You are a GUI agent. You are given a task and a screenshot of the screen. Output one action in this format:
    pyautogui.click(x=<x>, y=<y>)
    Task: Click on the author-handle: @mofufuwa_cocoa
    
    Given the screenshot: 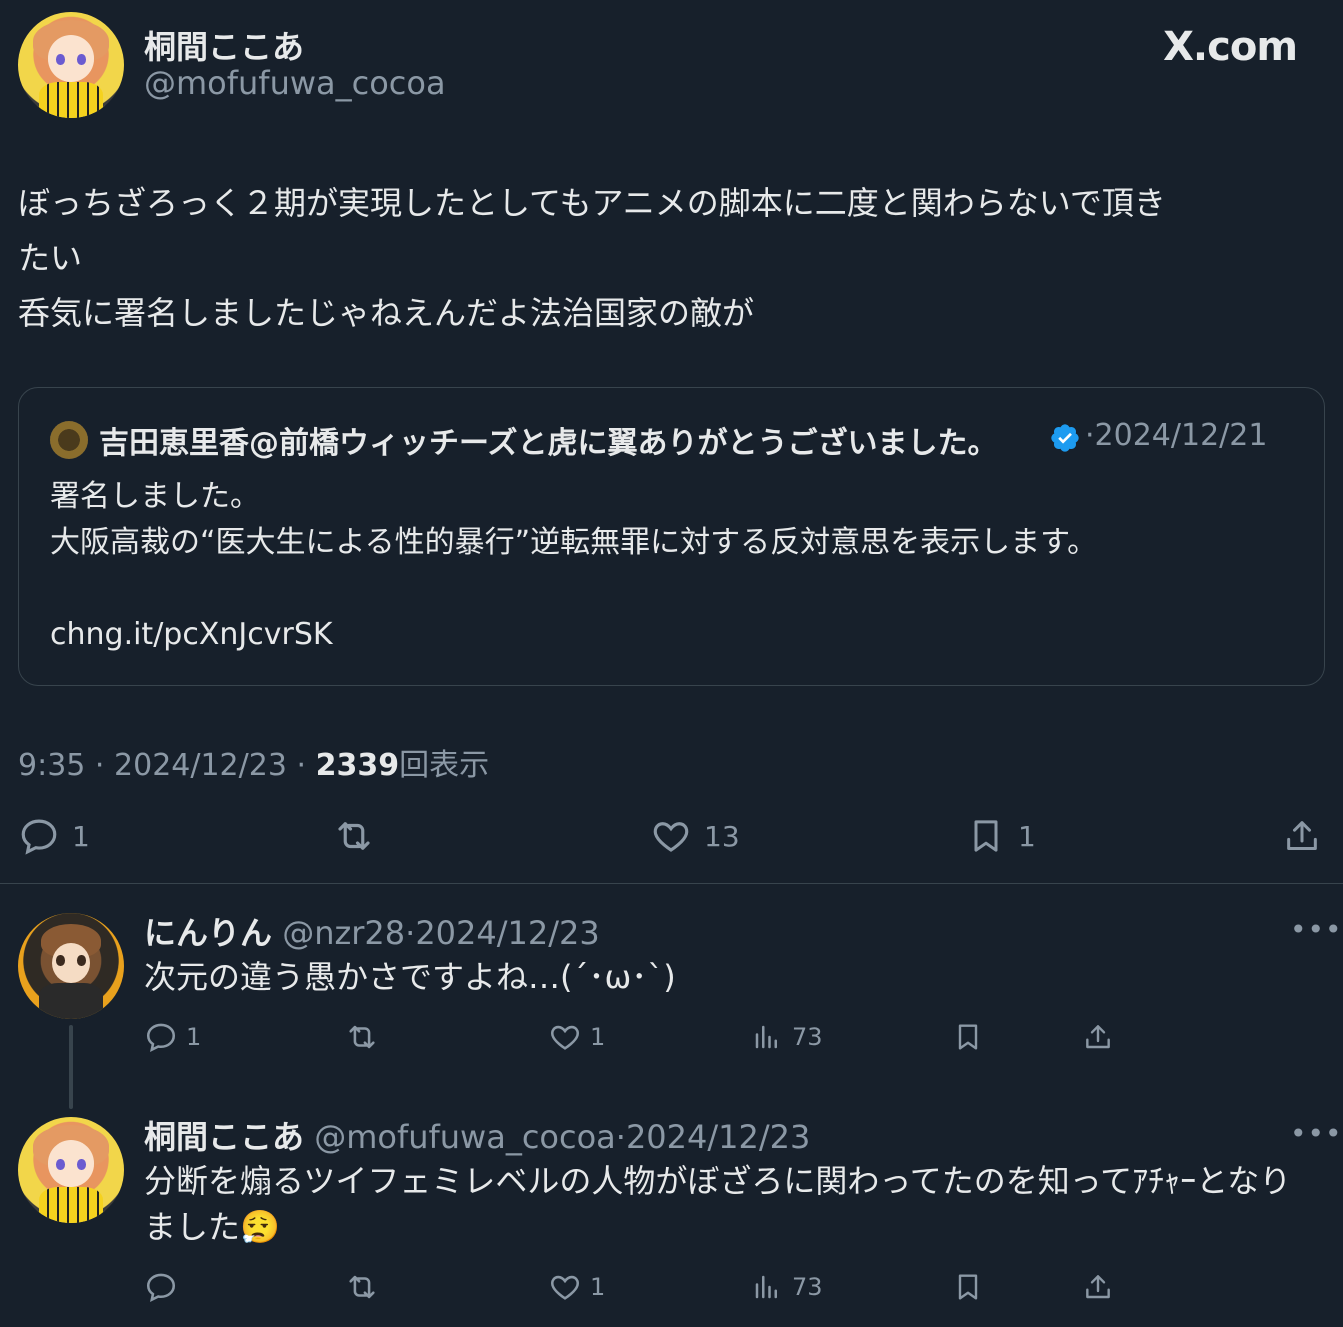 What is the action you would take?
    pyautogui.click(x=295, y=83)
    